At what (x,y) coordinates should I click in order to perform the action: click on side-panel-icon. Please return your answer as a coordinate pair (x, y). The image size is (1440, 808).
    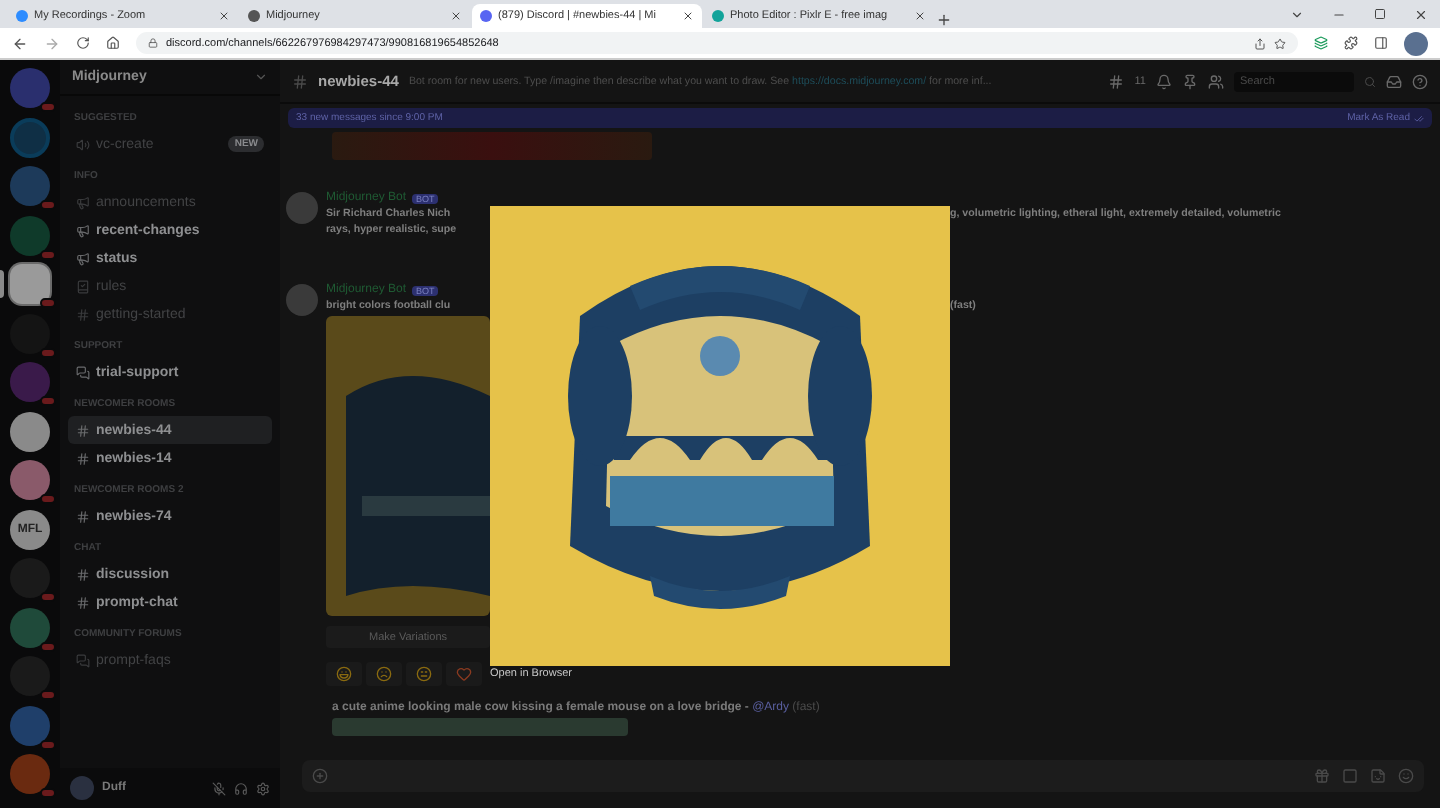
    Looking at the image, I should click on (1381, 43).